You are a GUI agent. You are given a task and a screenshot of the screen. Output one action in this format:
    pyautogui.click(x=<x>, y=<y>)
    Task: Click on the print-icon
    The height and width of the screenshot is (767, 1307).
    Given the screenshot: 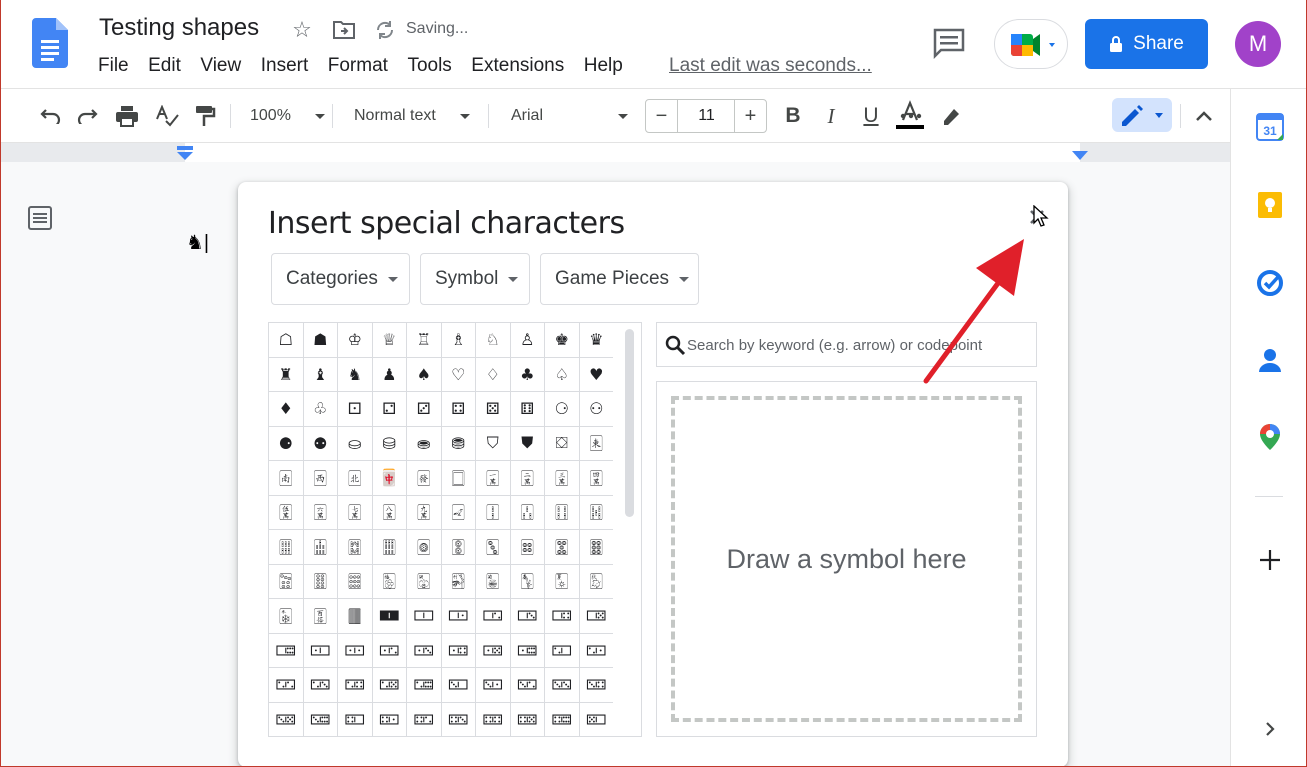 What is the action you would take?
    pyautogui.click(x=127, y=116)
    